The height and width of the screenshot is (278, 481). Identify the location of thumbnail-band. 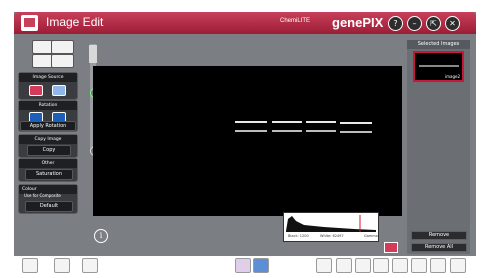
(439, 66).